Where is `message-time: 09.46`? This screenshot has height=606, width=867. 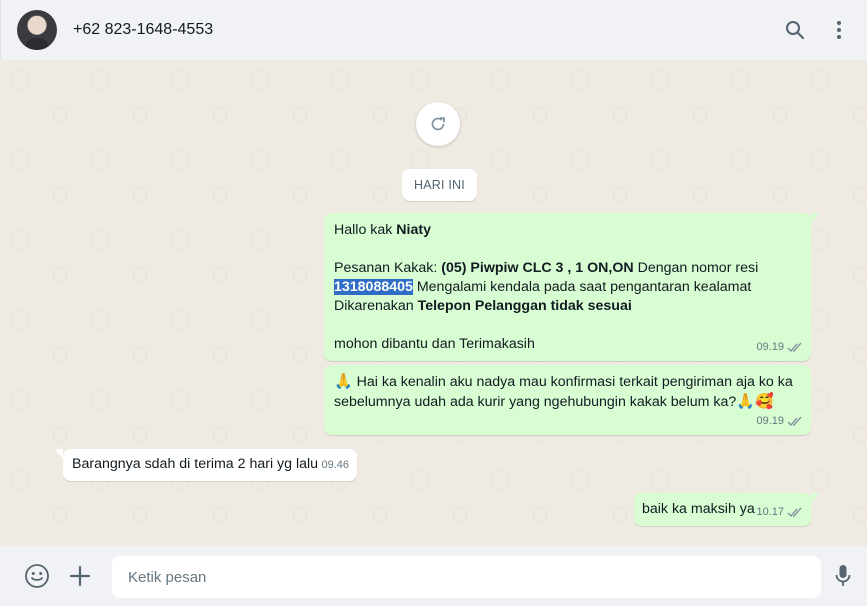 message-time: 09.46 is located at coordinates (335, 465).